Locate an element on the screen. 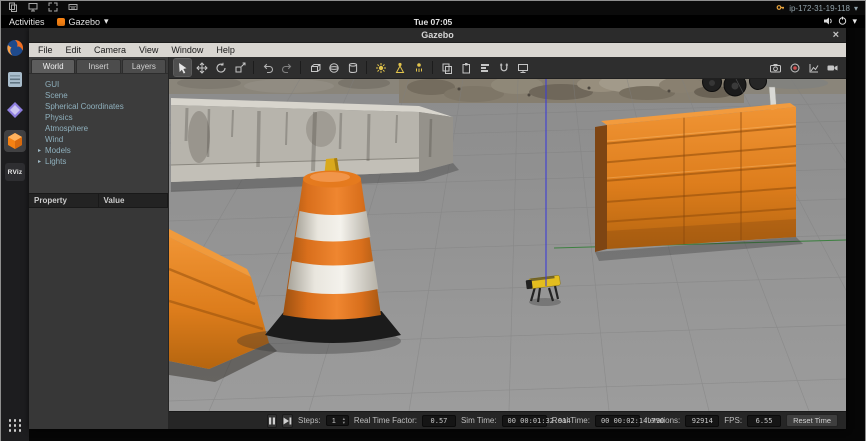  sim-time-value: 00 00:01:32.914 is located at coordinates (536, 420).